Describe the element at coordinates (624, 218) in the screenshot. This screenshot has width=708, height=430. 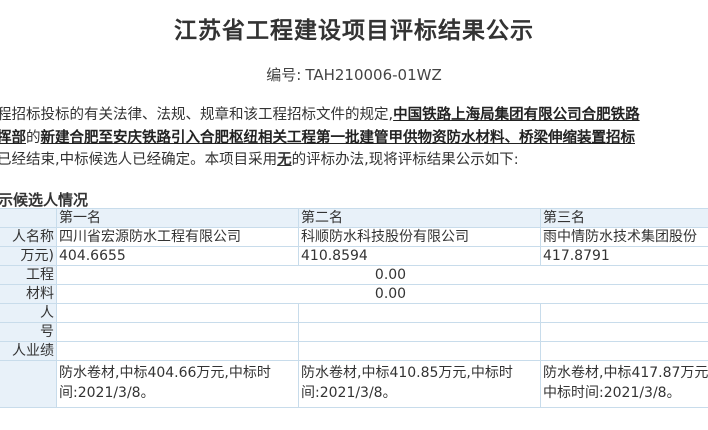
I see `table-header-cell: 第三名` at that location.